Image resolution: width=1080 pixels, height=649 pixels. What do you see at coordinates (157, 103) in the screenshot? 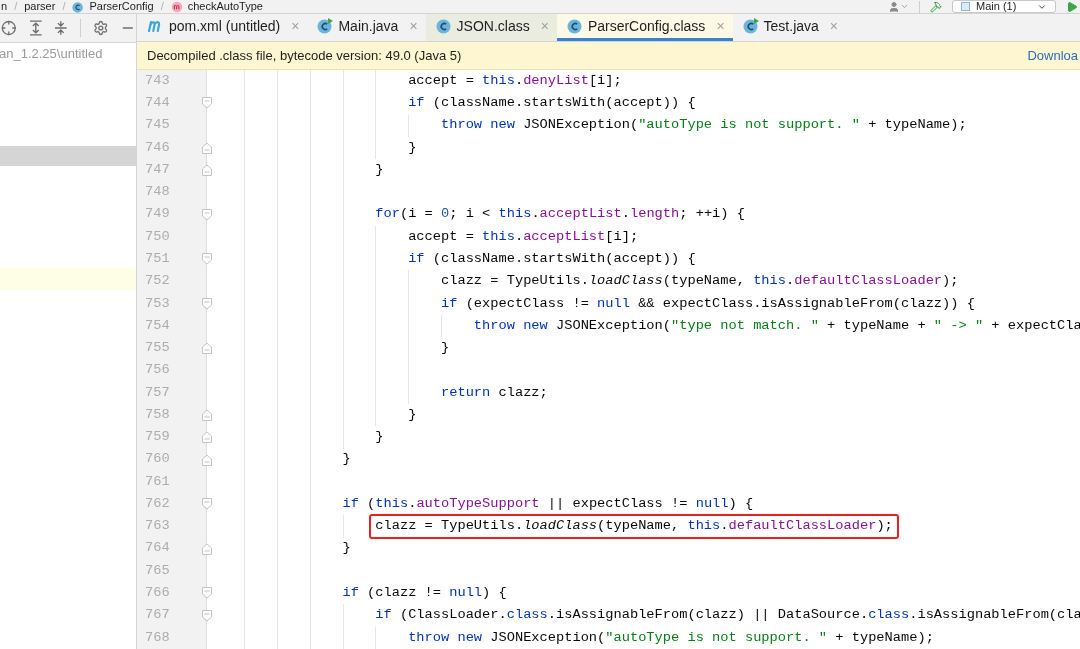
I see `line-number: 744` at bounding box center [157, 103].